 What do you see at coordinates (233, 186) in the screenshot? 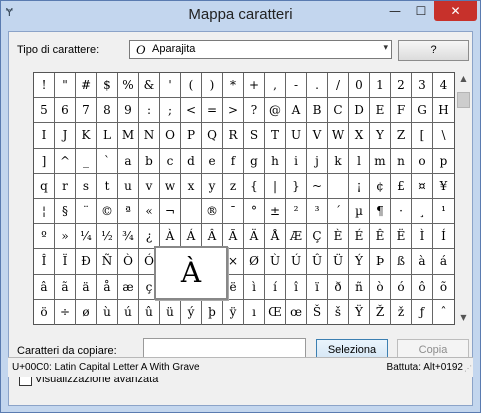
I see `char-cell: z` at bounding box center [233, 186].